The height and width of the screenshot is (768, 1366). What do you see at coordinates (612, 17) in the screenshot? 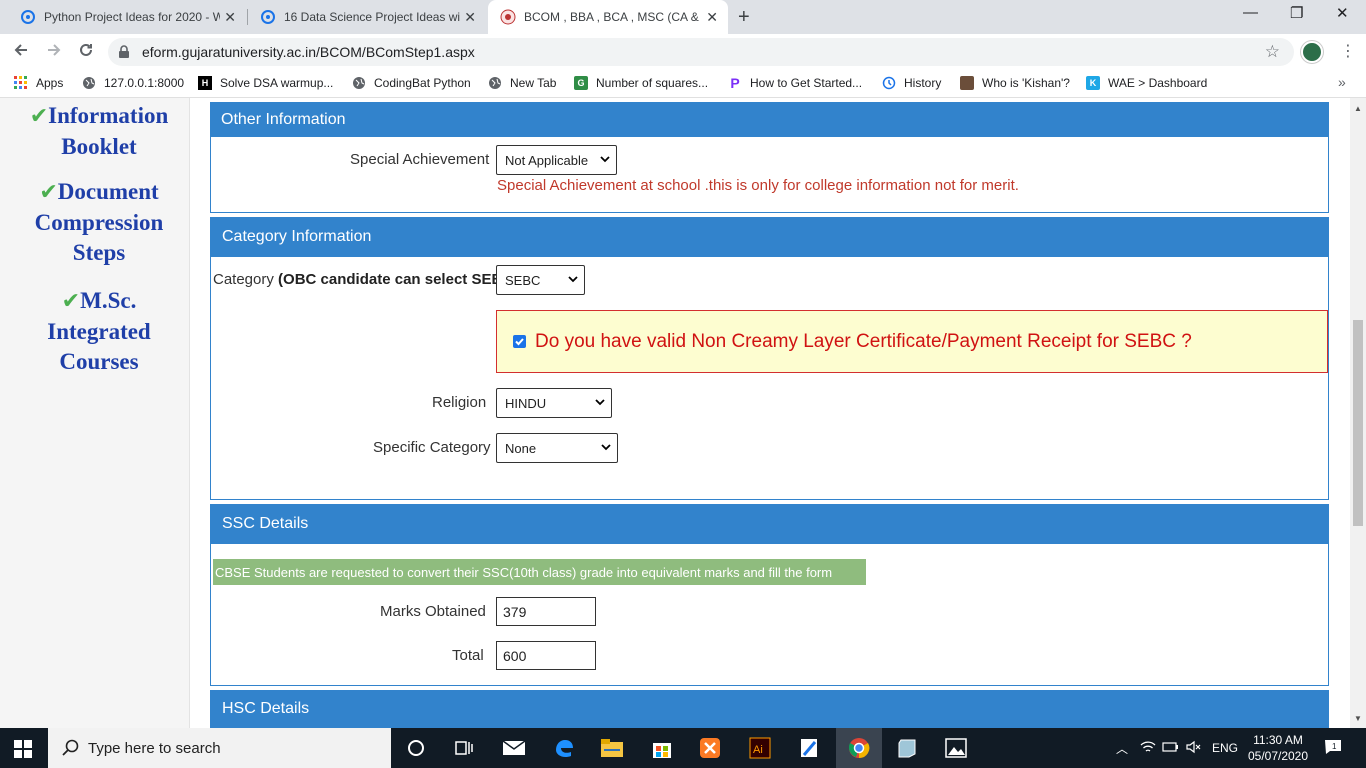
I see `tab-title: BCOM , BBA , BCA , MSC (CA & IT` at bounding box center [612, 17].